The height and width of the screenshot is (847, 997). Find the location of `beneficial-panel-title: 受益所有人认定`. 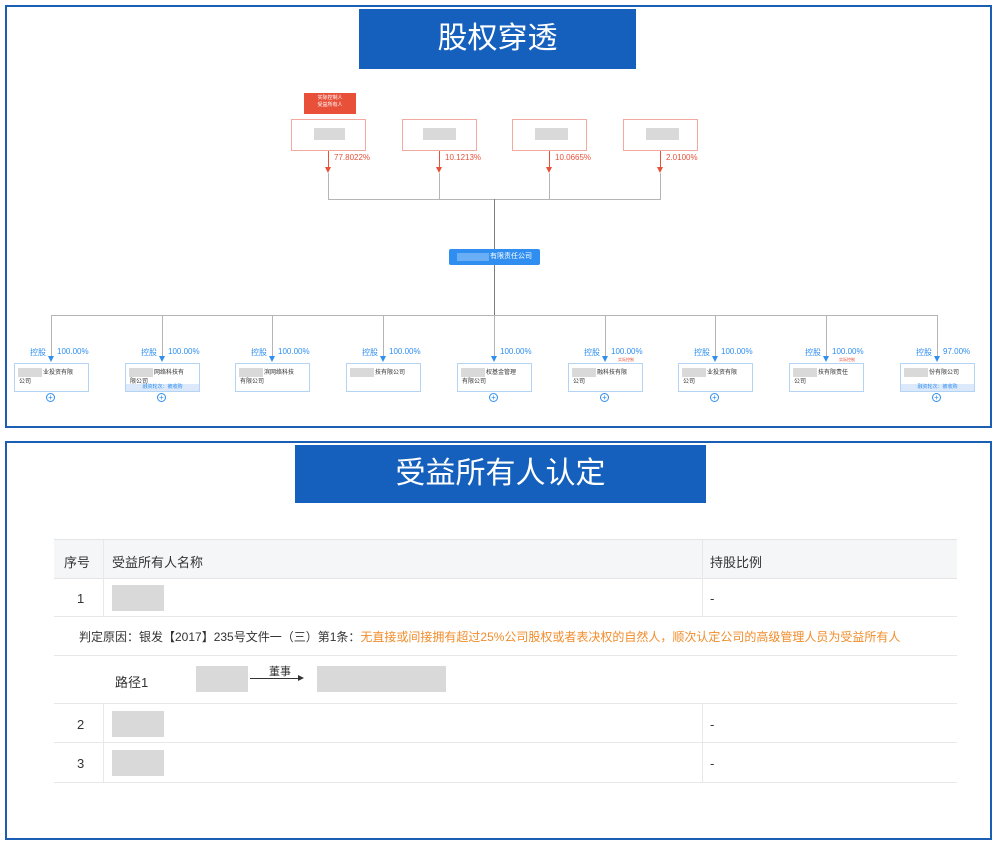

beneficial-panel-title: 受益所有人认定 is located at coordinates (500, 474).